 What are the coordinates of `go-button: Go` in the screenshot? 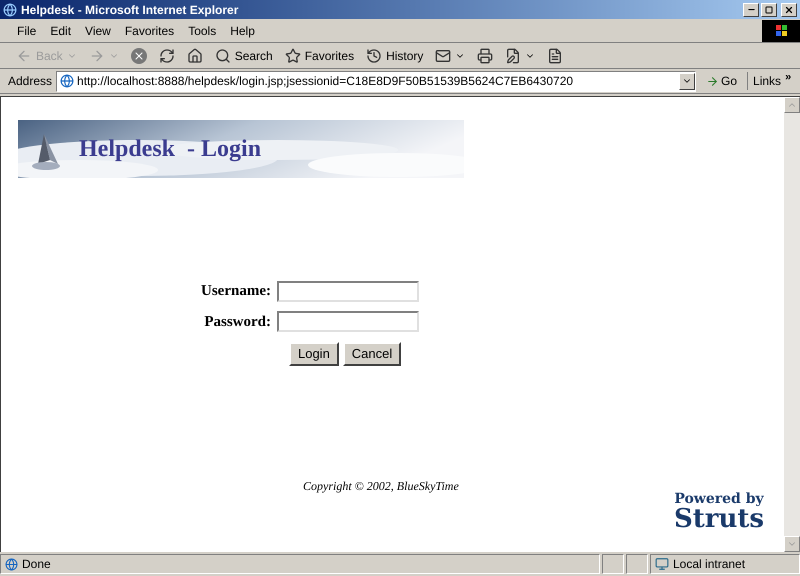 It's located at (722, 81).